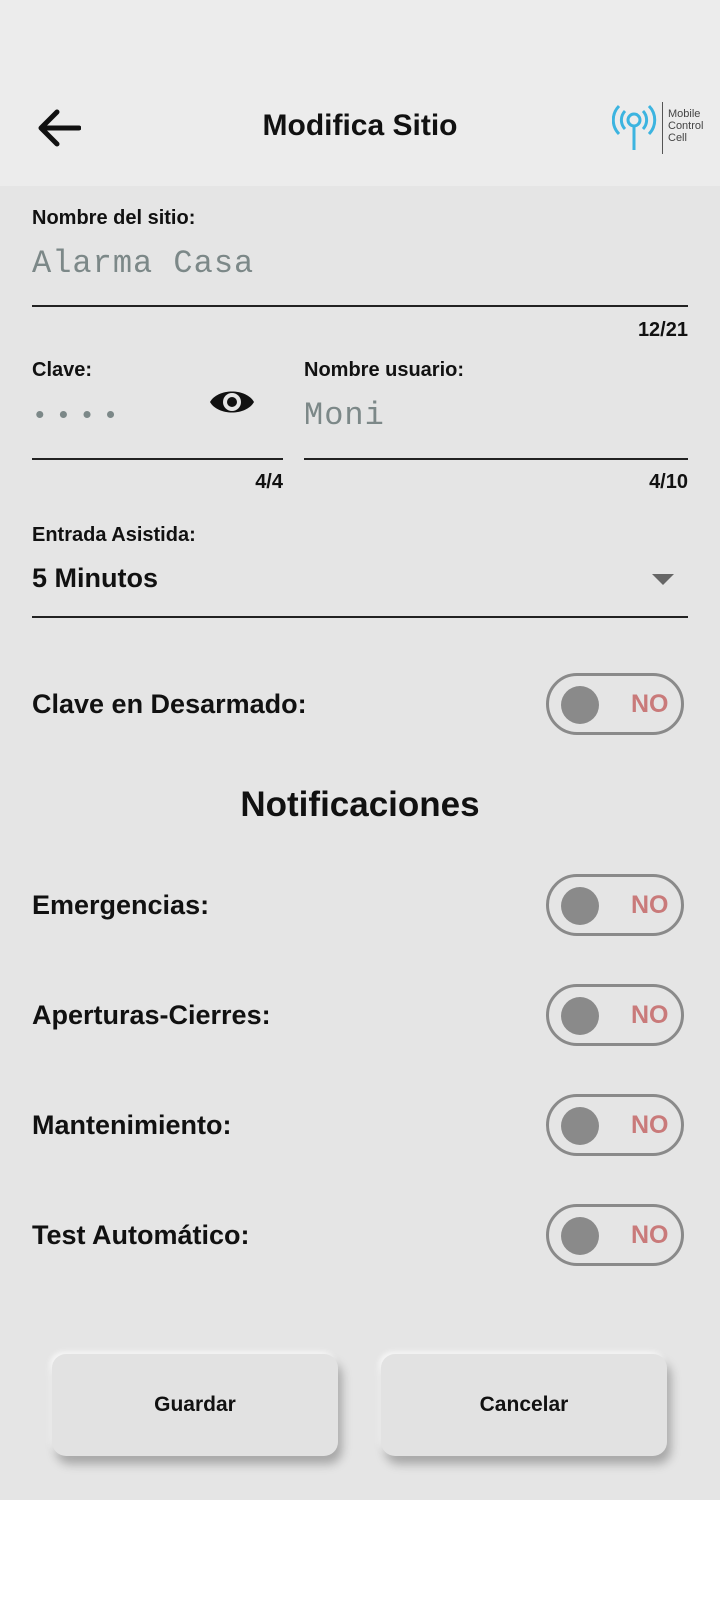 The height and width of the screenshot is (1600, 720). What do you see at coordinates (496, 459) in the screenshot?
I see `username-underline` at bounding box center [496, 459].